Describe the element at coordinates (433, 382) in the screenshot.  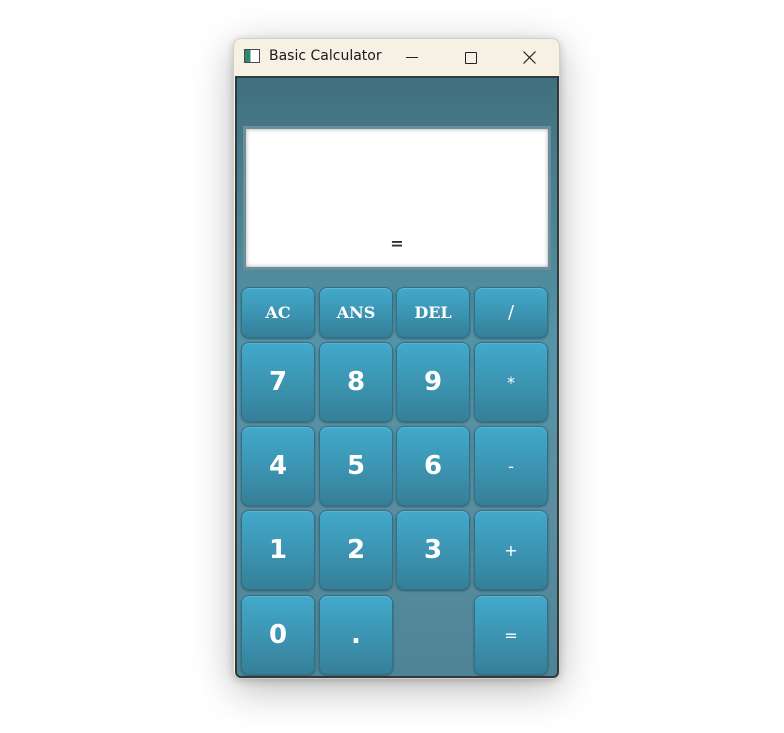
I see `digit-9-button: 9` at that location.